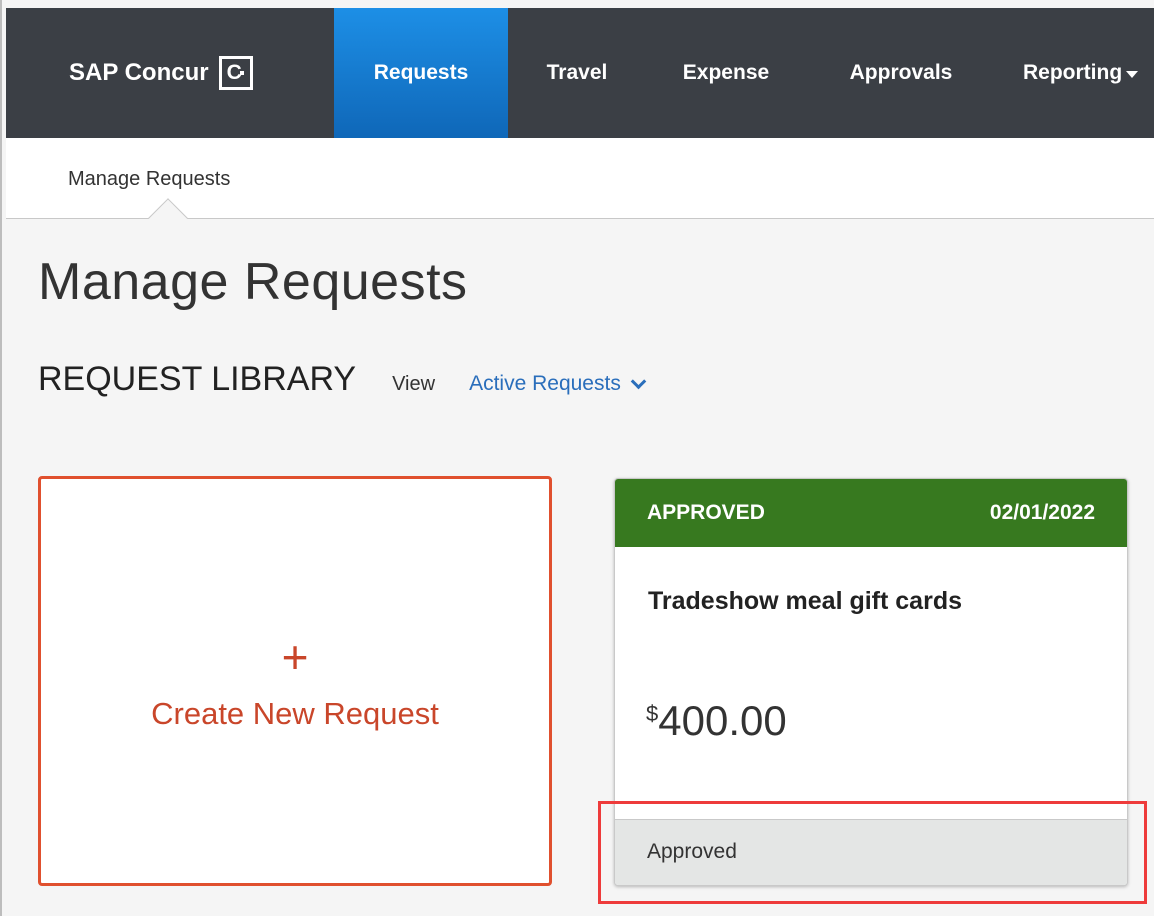  What do you see at coordinates (638, 381) in the screenshot?
I see `chevron-down-icon` at bounding box center [638, 381].